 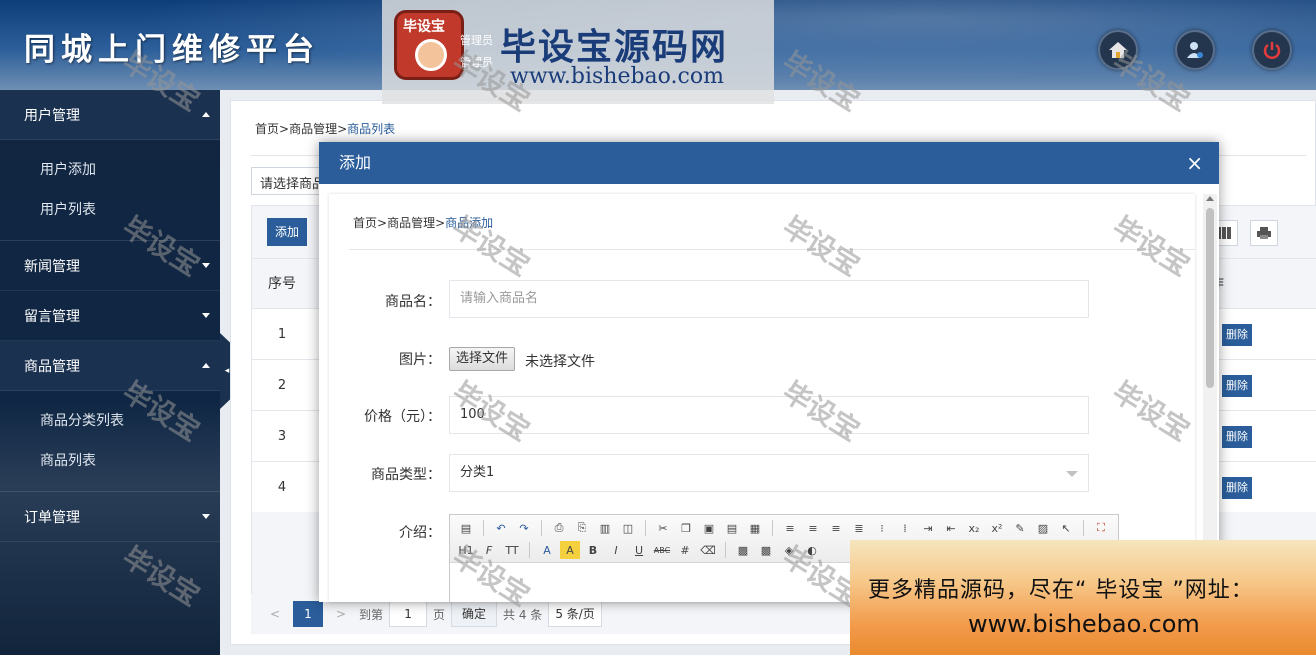 I want to click on sidebar-group-products: 商品管理, so click(x=110, y=366).